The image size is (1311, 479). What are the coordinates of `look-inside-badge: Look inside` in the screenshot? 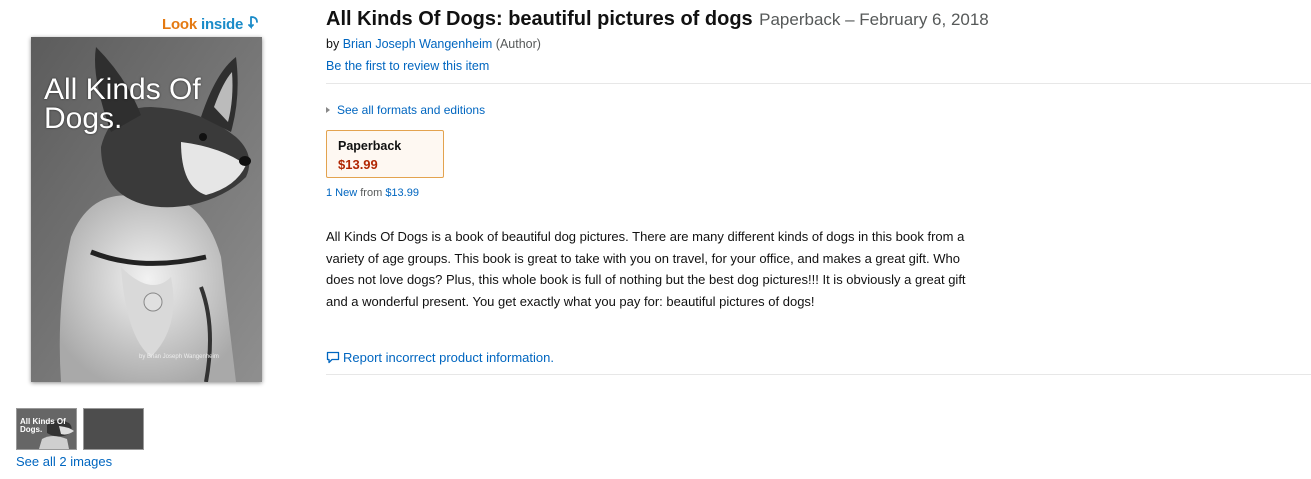 It's located at (211, 24).